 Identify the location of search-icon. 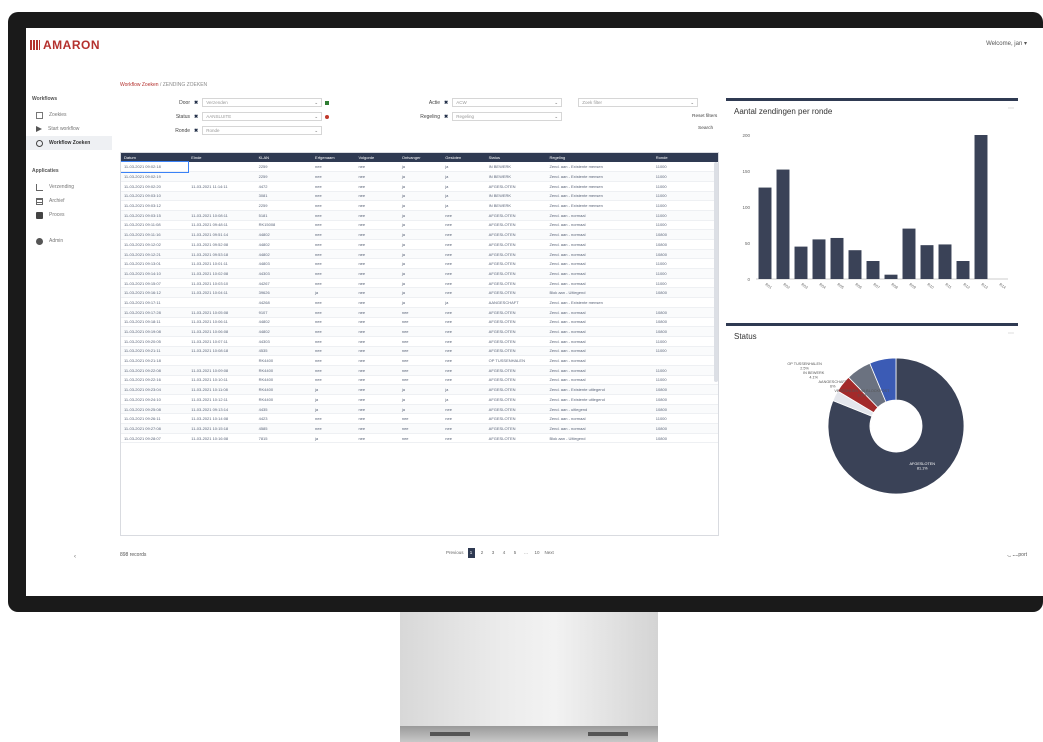
(39, 143).